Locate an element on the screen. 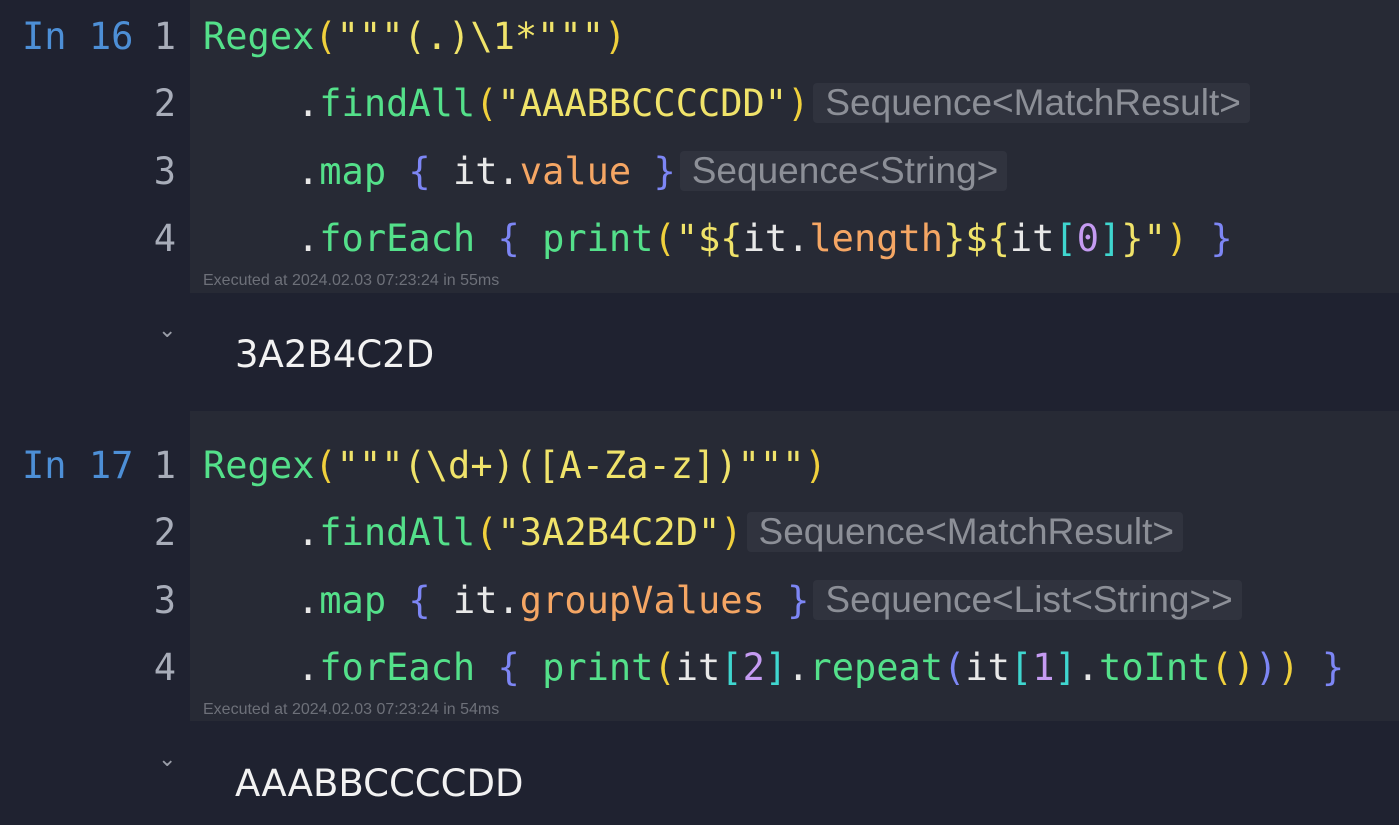 The height and width of the screenshot is (825, 1399). code-line-1: Regex("""(\d+)([A-Za-z])""") is located at coordinates (515, 466).